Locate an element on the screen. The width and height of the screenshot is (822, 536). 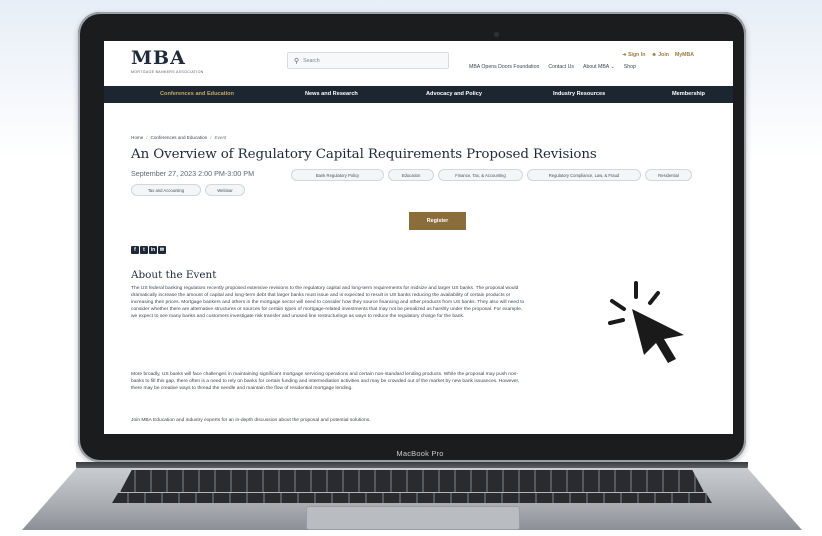
nav-item-membership: Membership is located at coordinates (688, 94).